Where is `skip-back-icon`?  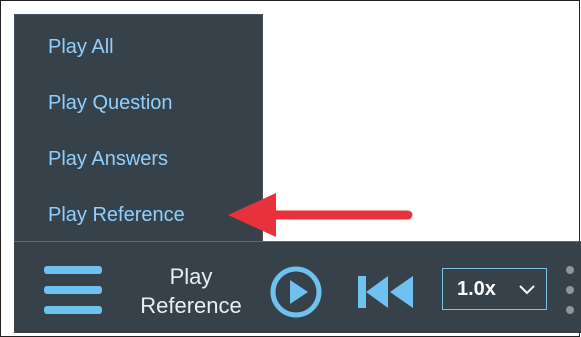 skip-back-icon is located at coordinates (385, 292).